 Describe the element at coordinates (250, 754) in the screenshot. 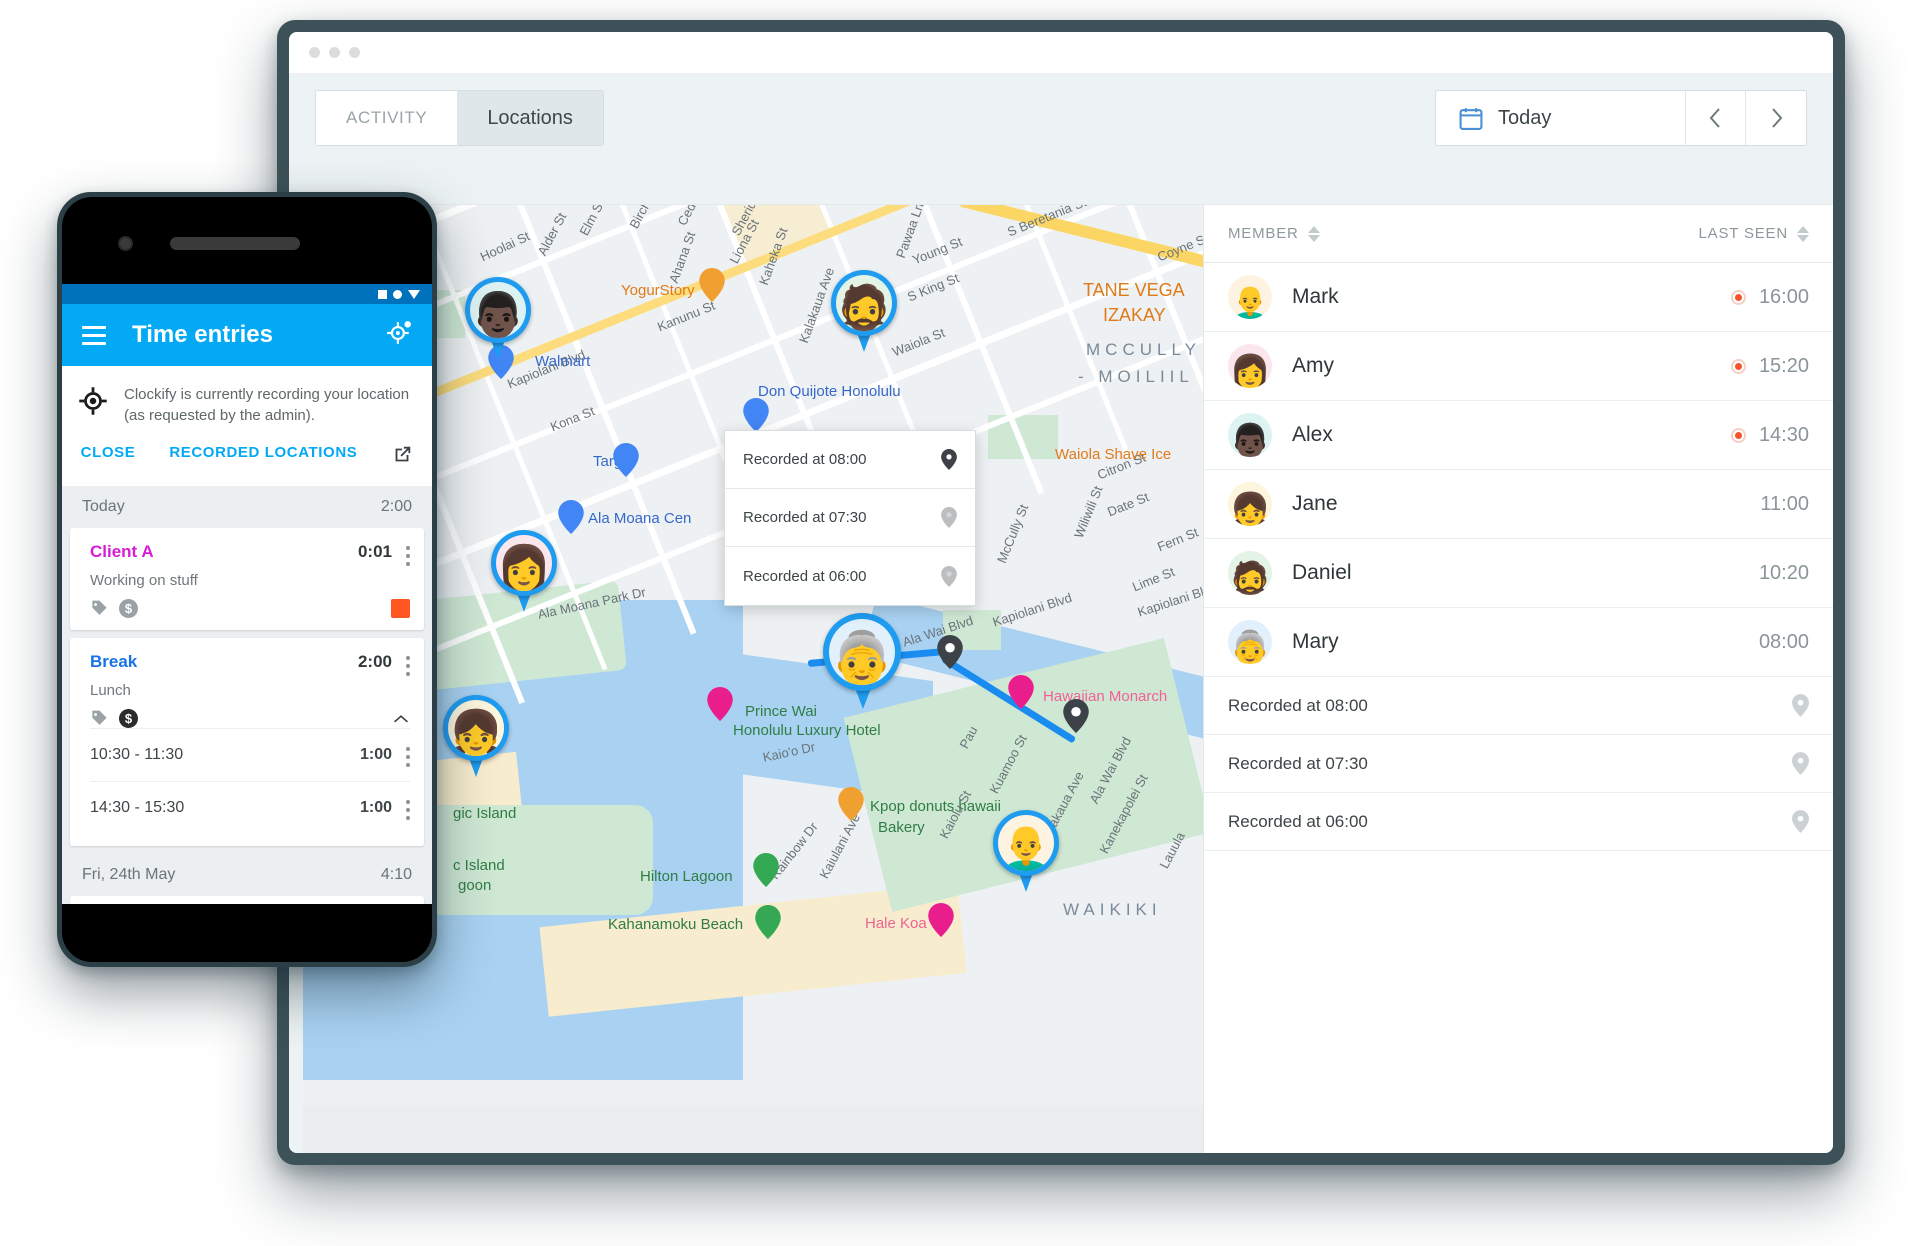

I see `time-entry-subrow: 10:30 - 11:30 1:00` at that location.